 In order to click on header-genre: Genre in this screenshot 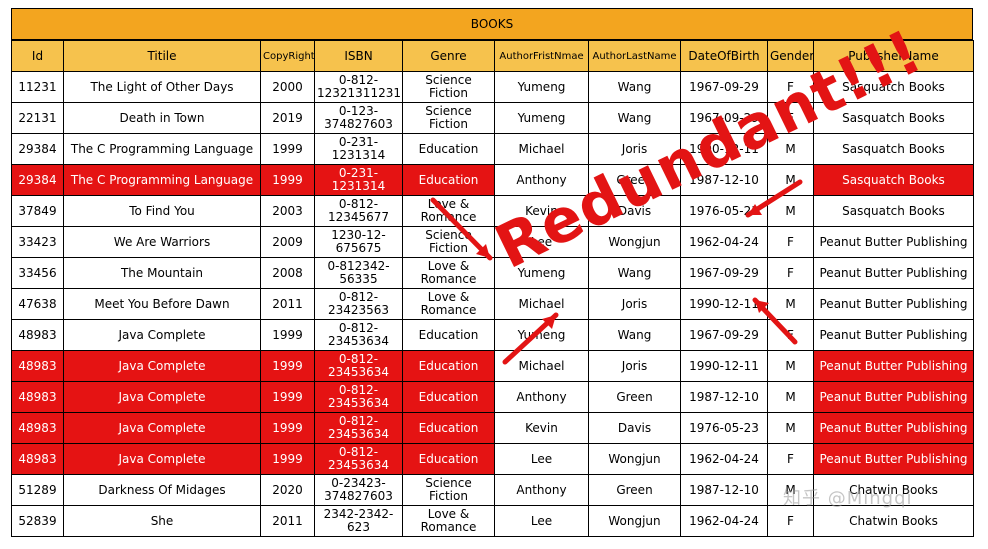, I will do `click(448, 56)`.